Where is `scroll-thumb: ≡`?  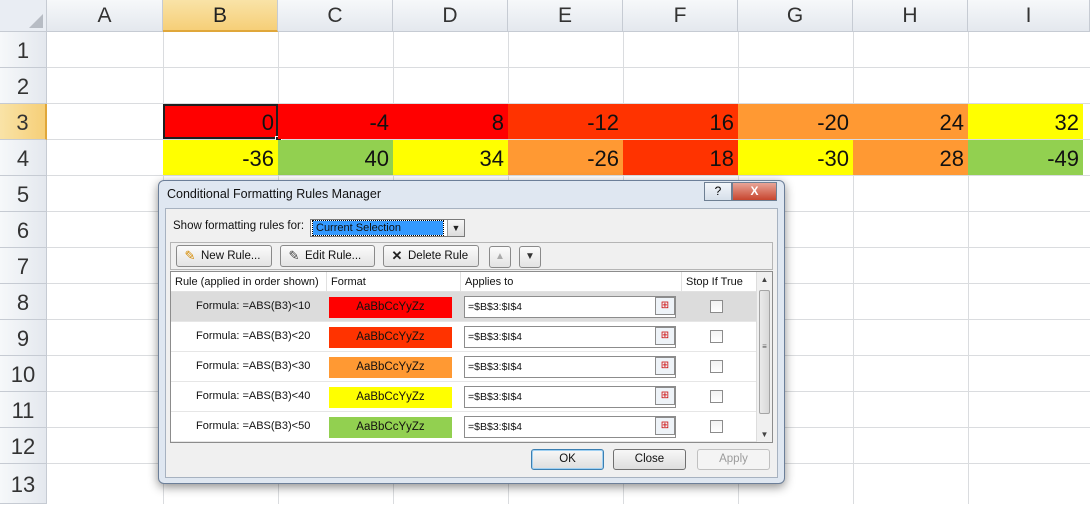
scroll-thumb: ≡ is located at coordinates (764, 352).